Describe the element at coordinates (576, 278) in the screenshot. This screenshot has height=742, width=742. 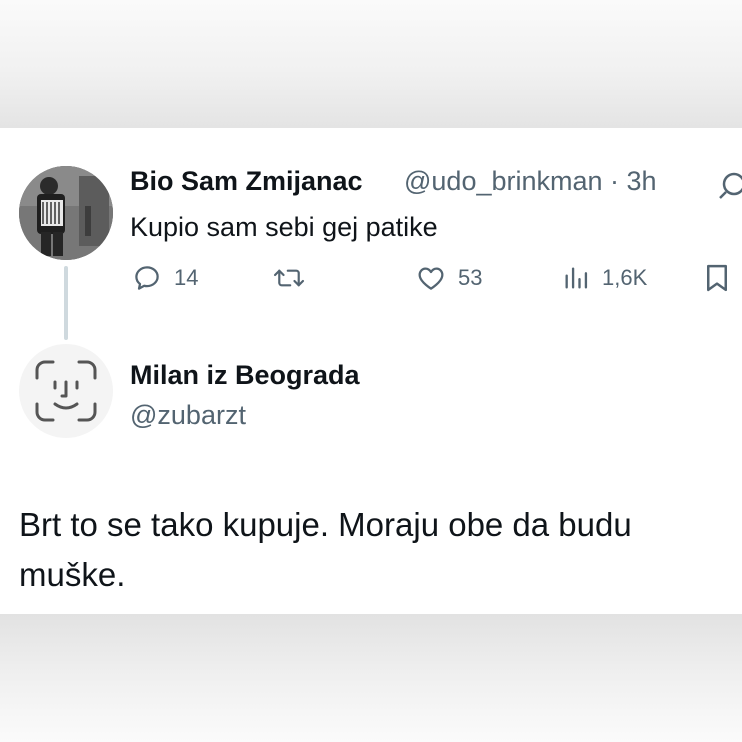
I see `views-icon` at that location.